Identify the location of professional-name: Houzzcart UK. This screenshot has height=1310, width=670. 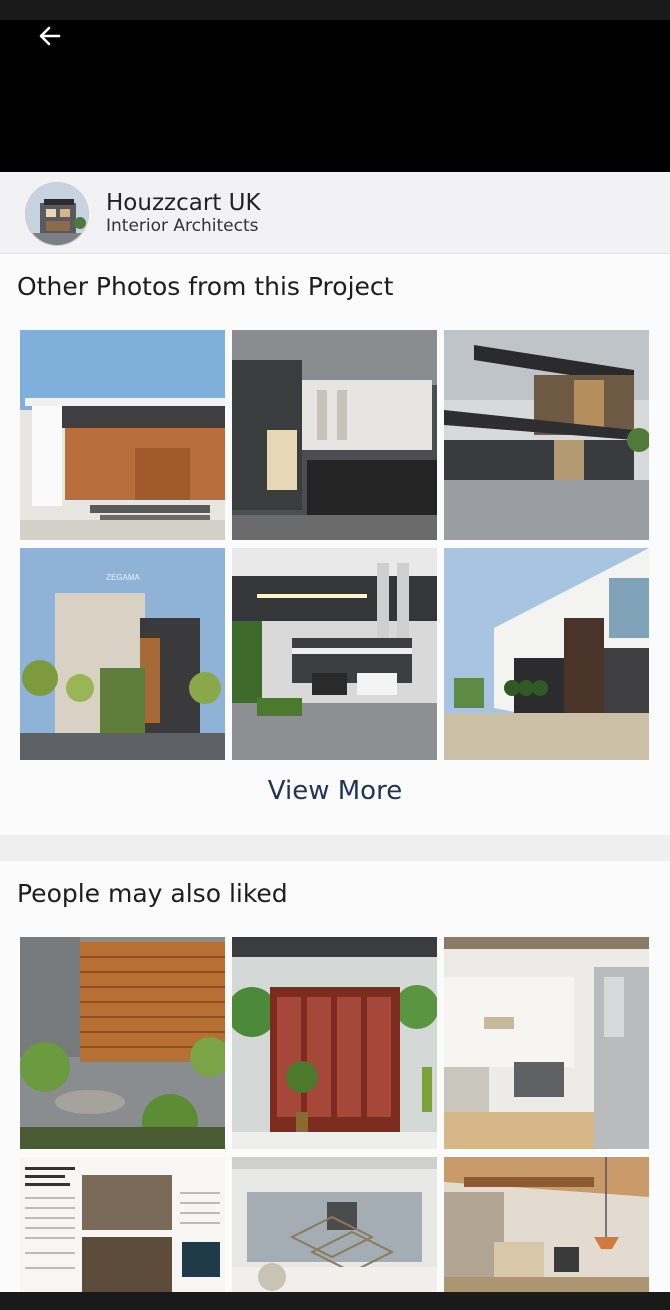
(183, 203).